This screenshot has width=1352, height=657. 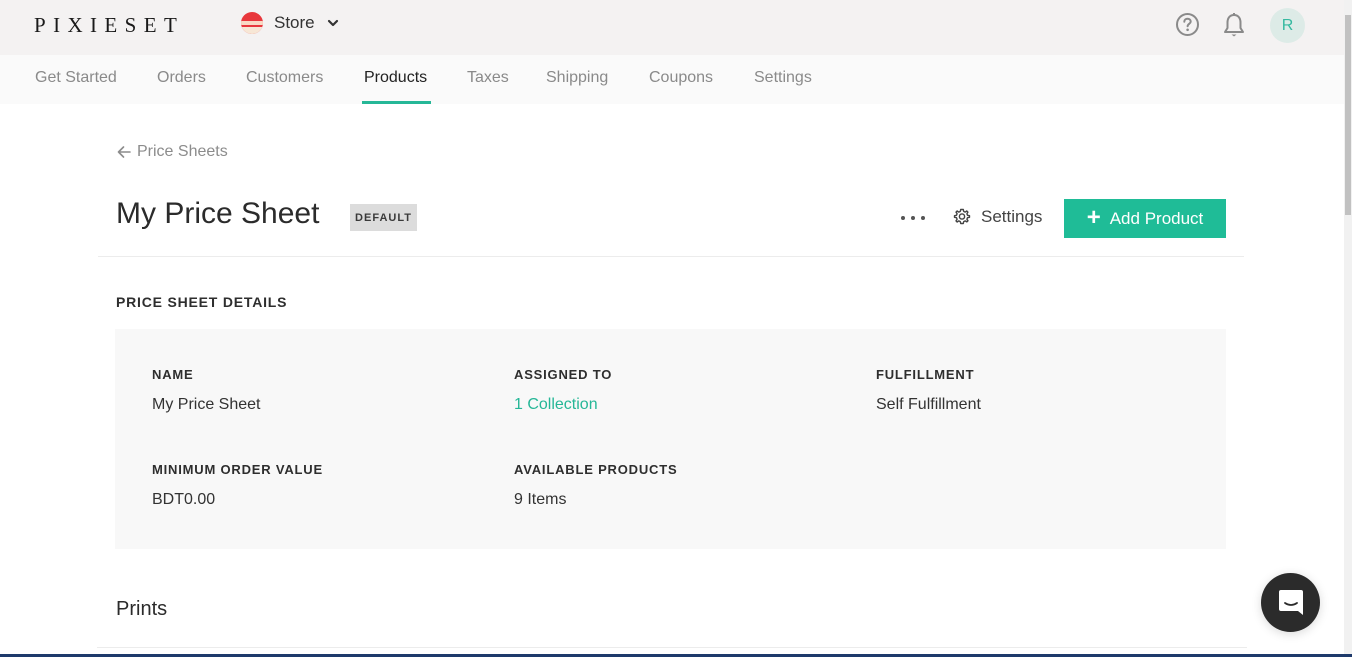 I want to click on scrollbar, so click(x=1348, y=328).